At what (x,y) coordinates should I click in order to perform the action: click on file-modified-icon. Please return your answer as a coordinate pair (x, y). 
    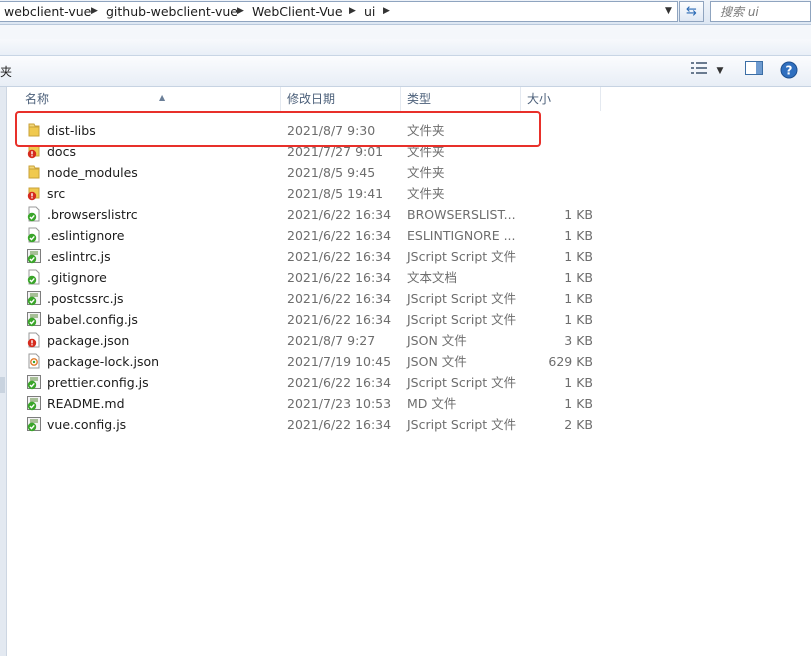
    Looking at the image, I should click on (34, 361).